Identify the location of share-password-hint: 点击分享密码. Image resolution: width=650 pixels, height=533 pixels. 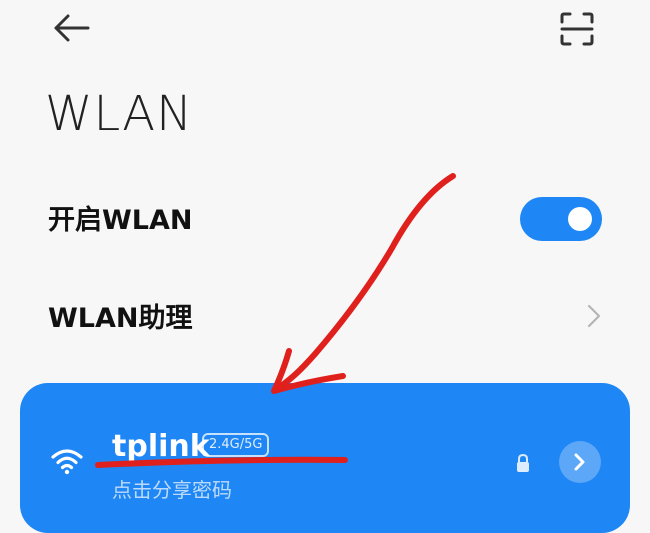
(172, 488).